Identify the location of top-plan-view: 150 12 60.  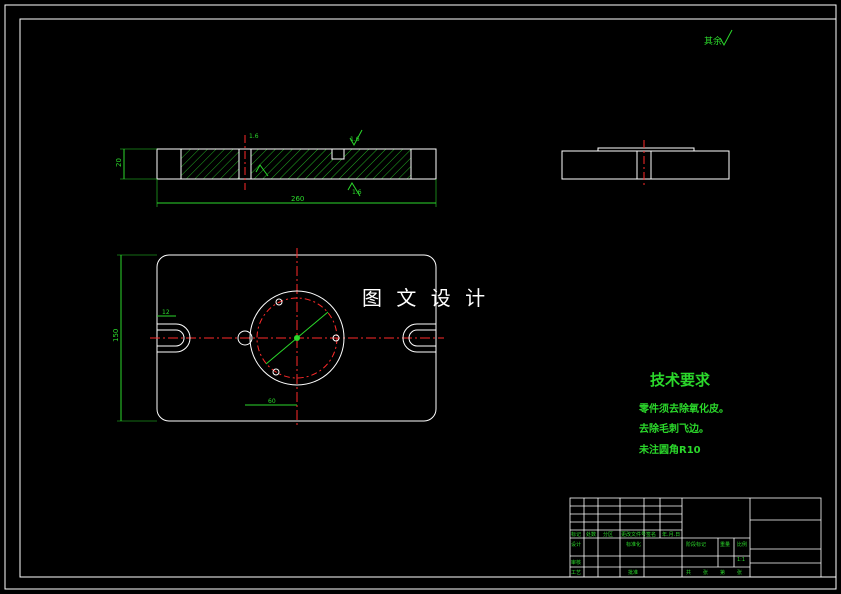
(278, 338).